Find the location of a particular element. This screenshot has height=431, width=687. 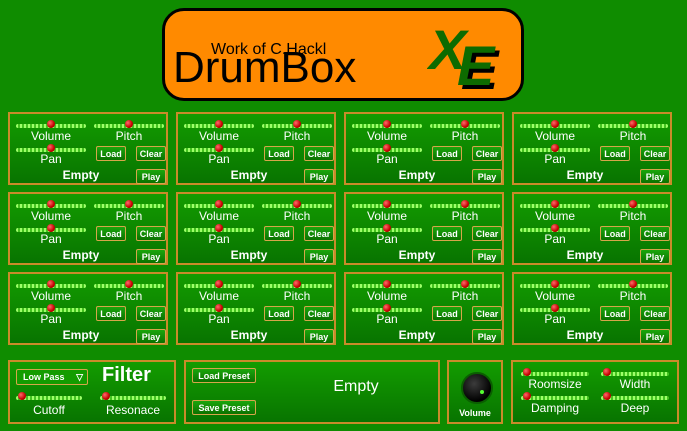

save-preset-button: Save Preset is located at coordinates (224, 407).